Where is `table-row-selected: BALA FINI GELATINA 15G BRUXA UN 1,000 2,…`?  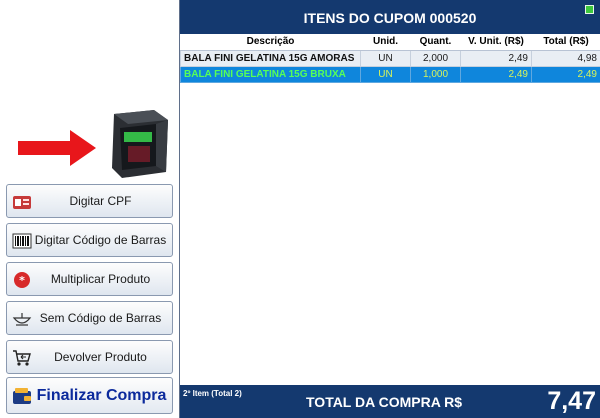
table-row-selected: BALA FINI GELATINA 15G BRUXA UN 1,000 2,… is located at coordinates (390, 74).